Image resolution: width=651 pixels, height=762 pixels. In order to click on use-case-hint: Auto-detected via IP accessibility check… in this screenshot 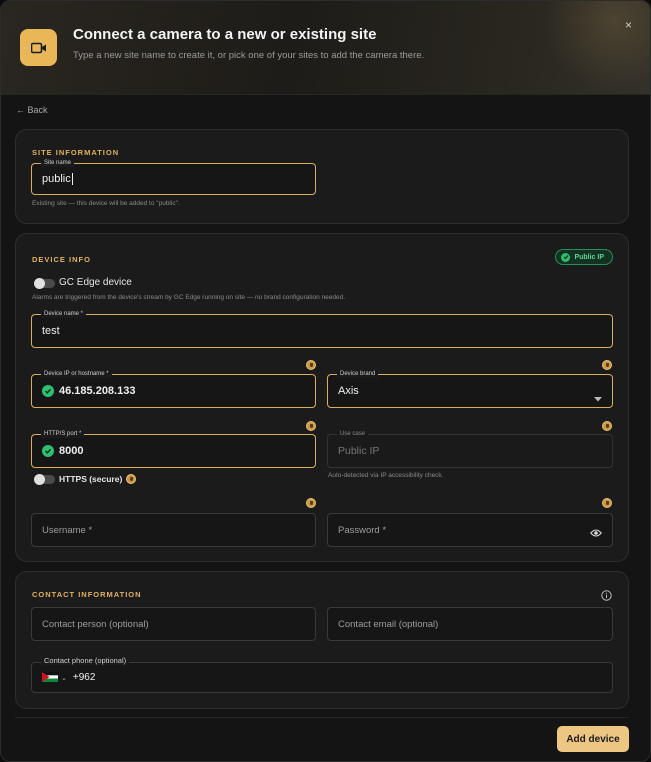, I will do `click(386, 475)`.